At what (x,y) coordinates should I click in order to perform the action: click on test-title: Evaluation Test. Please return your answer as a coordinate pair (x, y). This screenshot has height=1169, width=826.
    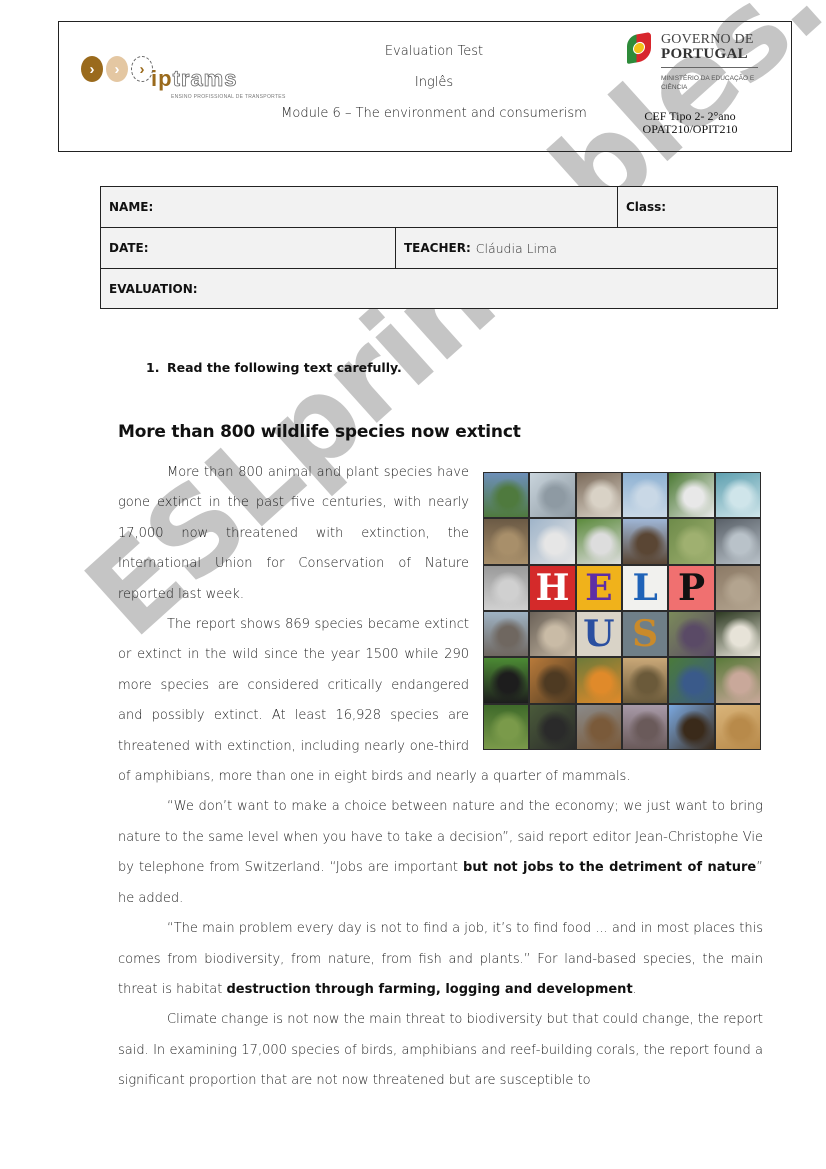
    Looking at the image, I should click on (434, 51).